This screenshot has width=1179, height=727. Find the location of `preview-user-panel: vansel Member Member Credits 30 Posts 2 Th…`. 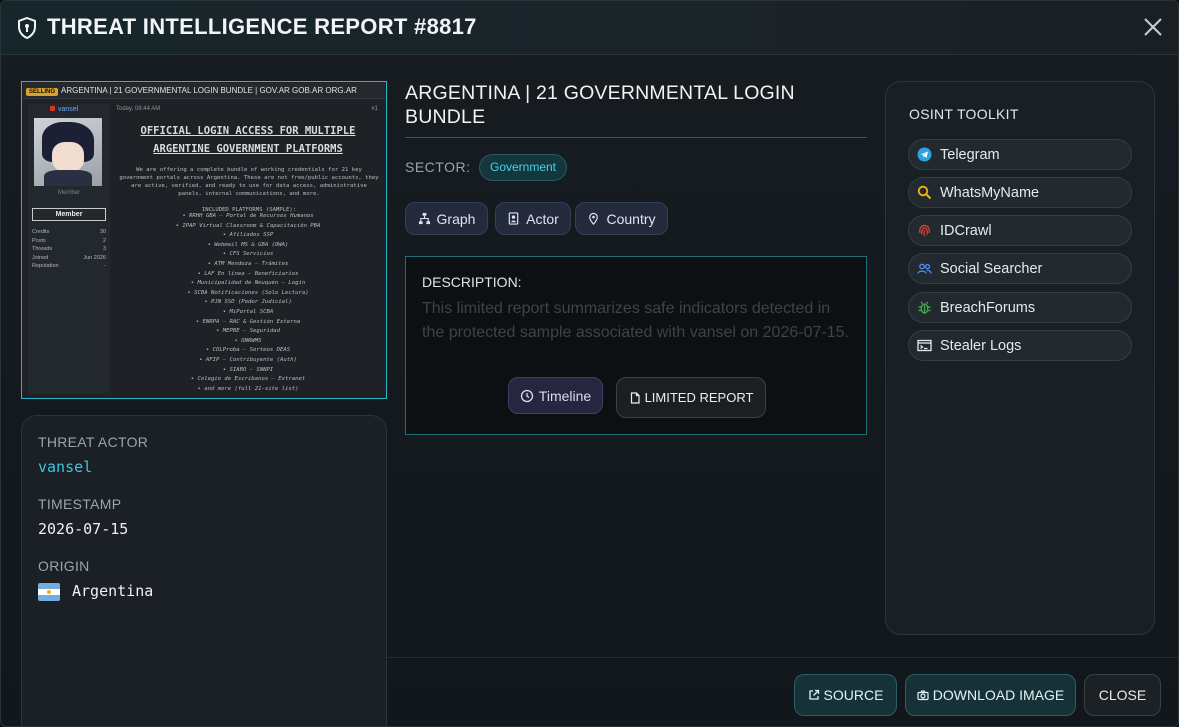

preview-user-panel: vansel Member Member Credits 30 Posts 2 Th… is located at coordinates (69, 249).